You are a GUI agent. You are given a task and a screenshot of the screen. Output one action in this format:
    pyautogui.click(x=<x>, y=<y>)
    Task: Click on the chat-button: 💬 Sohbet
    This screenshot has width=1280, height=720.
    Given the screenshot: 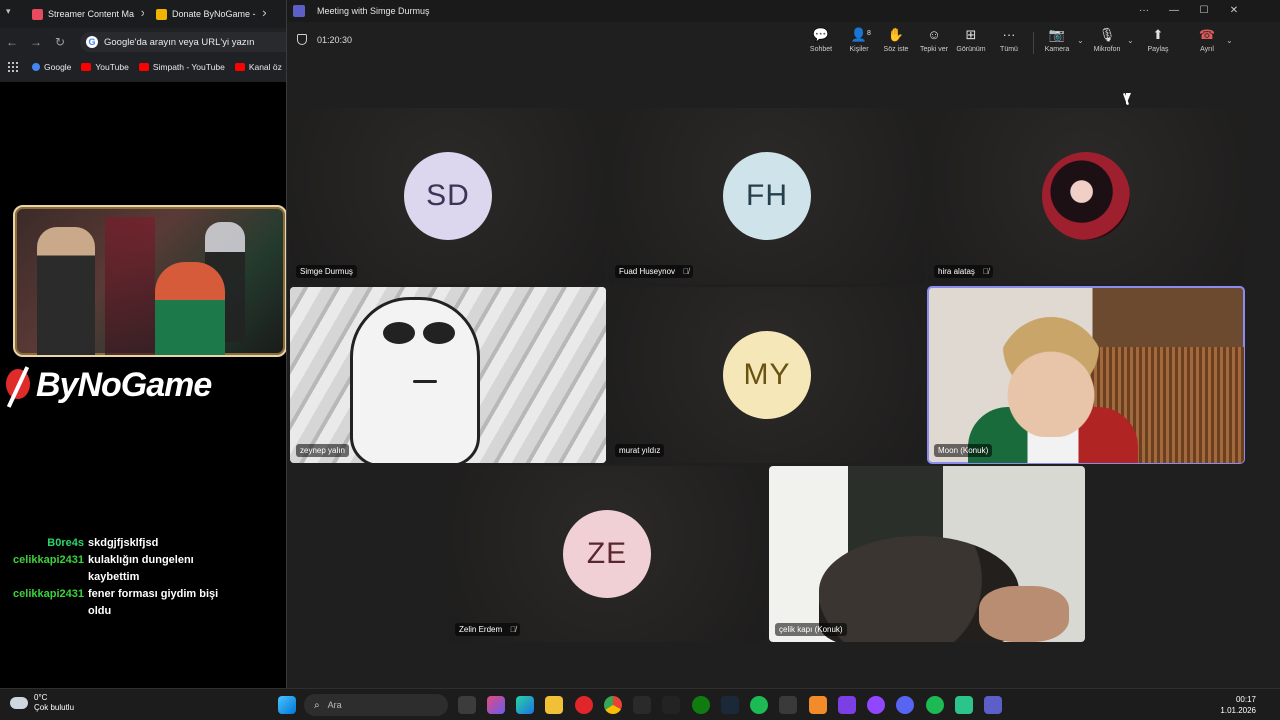 What is the action you would take?
    pyautogui.click(x=821, y=43)
    